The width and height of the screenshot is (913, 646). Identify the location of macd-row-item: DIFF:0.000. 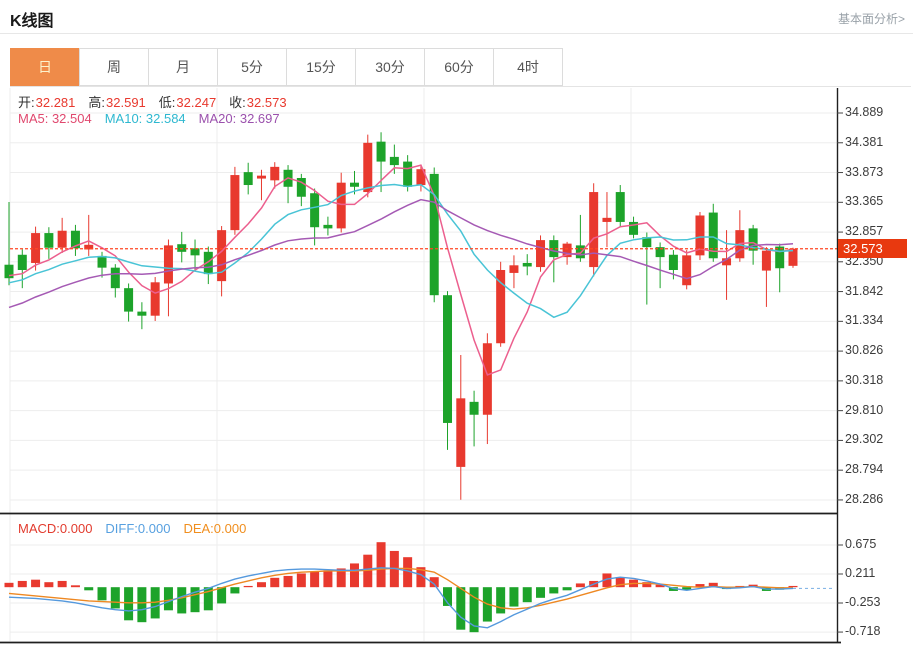
(138, 528).